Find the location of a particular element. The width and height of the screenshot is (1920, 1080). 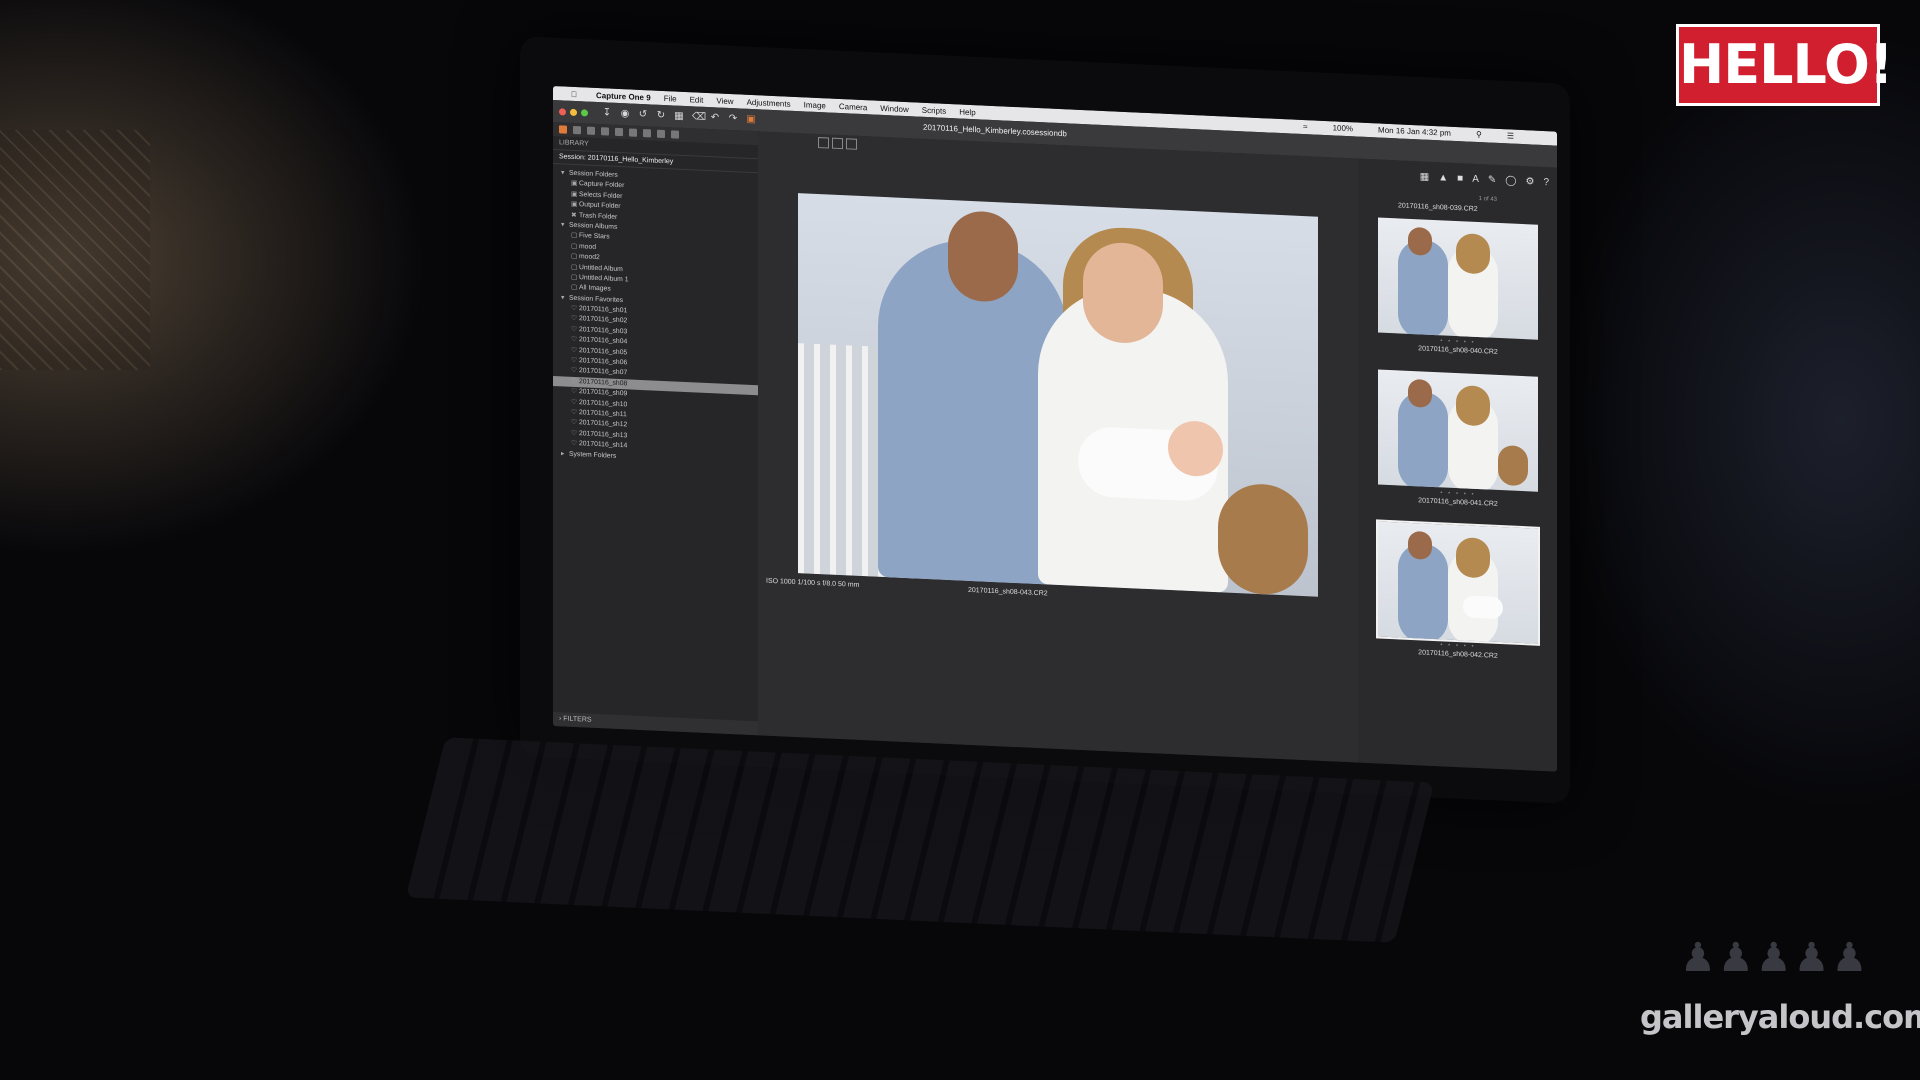

stack-icon: ■ is located at coordinates (1460, 178).